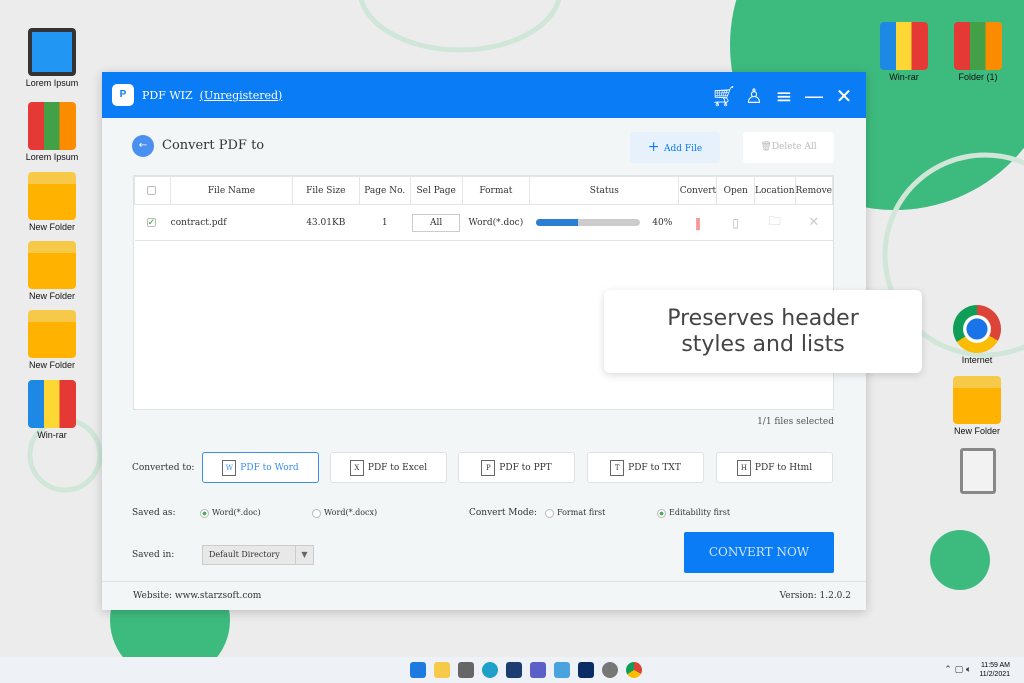  What do you see at coordinates (784, 96) in the screenshot?
I see `menu-icon: ≡` at bounding box center [784, 96].